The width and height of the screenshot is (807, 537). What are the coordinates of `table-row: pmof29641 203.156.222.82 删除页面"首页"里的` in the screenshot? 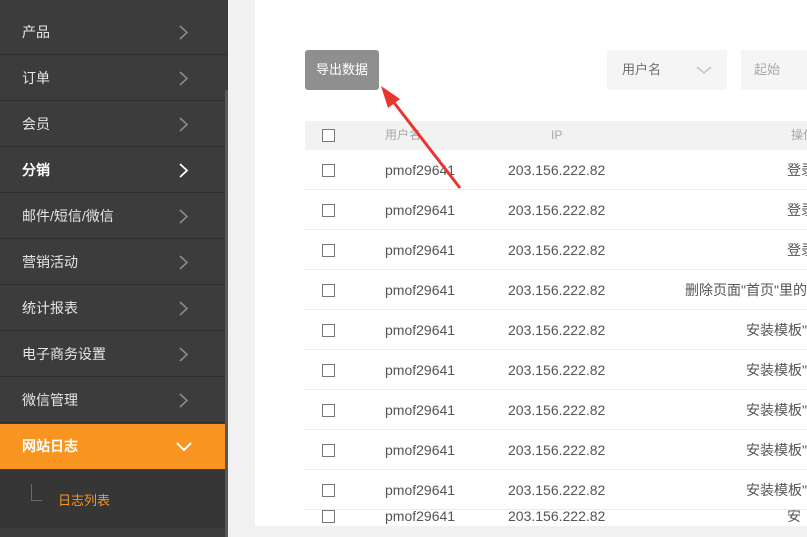 It's located at (556, 290).